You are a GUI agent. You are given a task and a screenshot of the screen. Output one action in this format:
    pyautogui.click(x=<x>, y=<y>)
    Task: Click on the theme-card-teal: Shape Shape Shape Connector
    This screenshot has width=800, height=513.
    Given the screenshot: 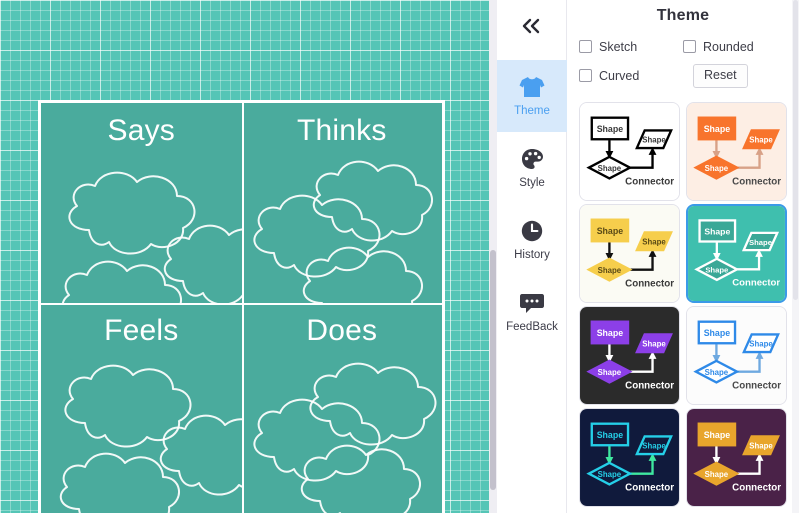 What is the action you would take?
    pyautogui.click(x=736, y=253)
    